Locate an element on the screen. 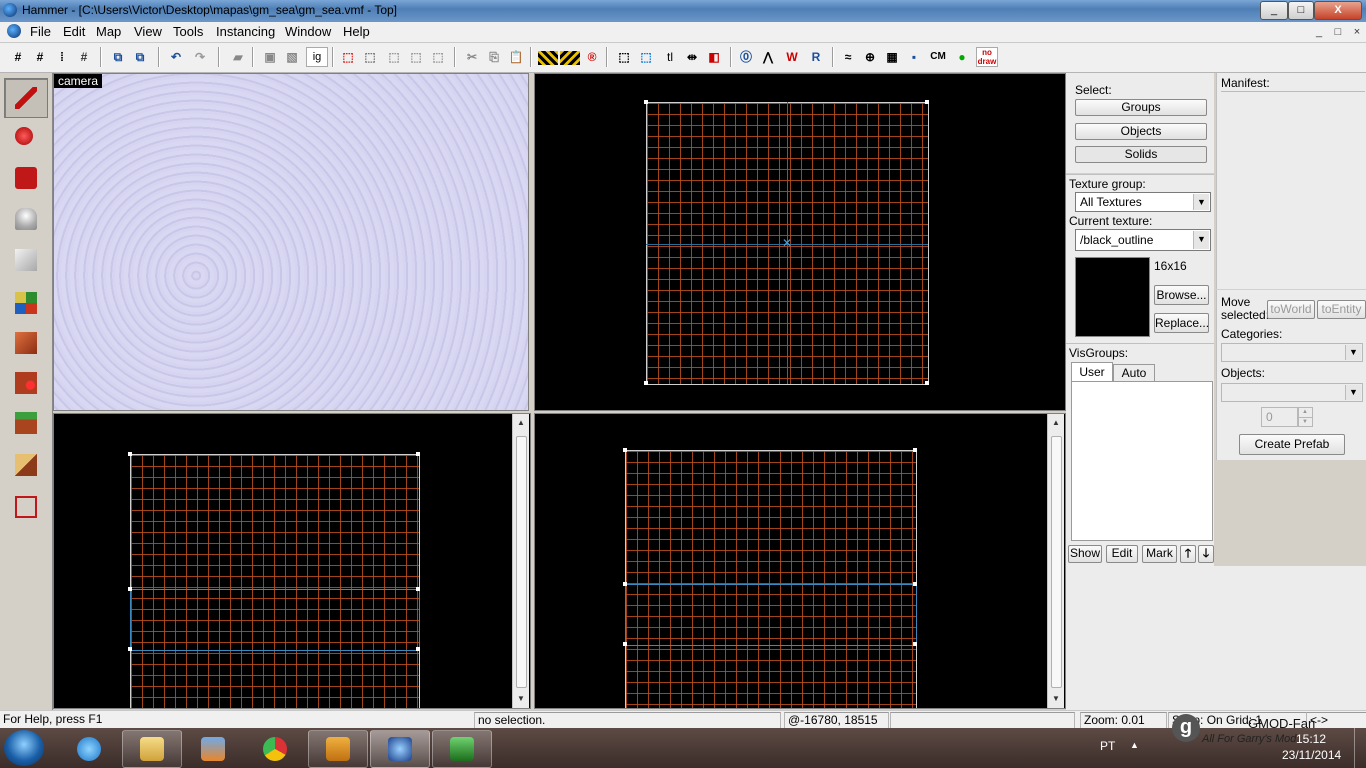 This screenshot has width=1366, height=768. hollow-icon: ⬚ is located at coordinates (394, 57).